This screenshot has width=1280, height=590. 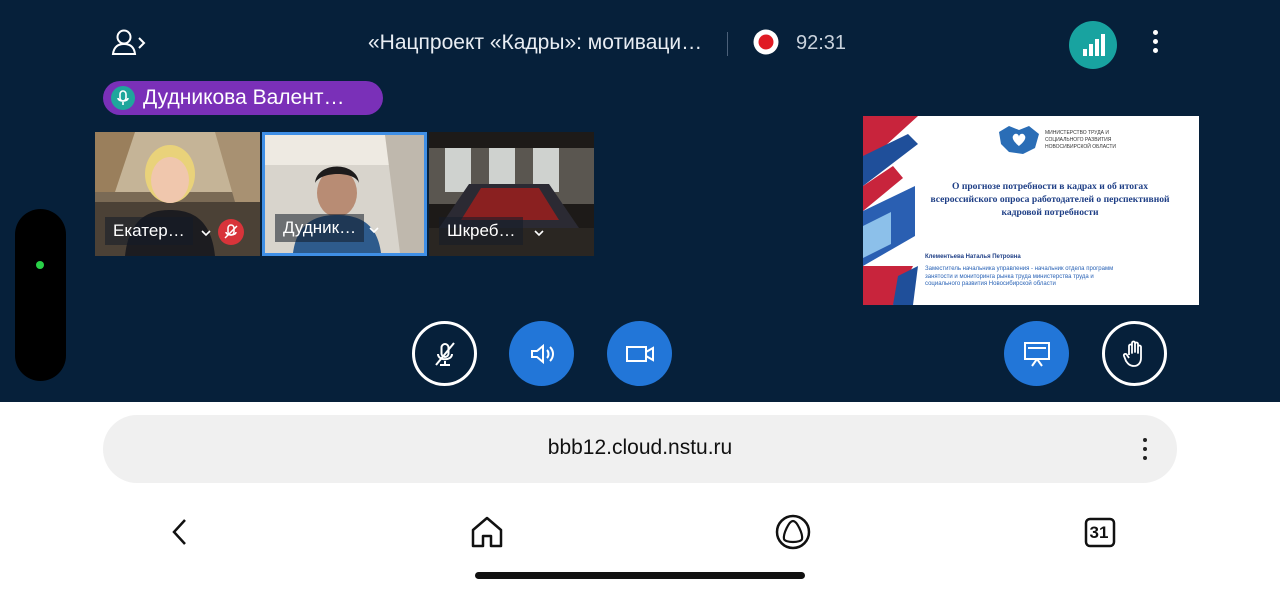 I want to click on signal-bars-icon, so click(x=1094, y=45).